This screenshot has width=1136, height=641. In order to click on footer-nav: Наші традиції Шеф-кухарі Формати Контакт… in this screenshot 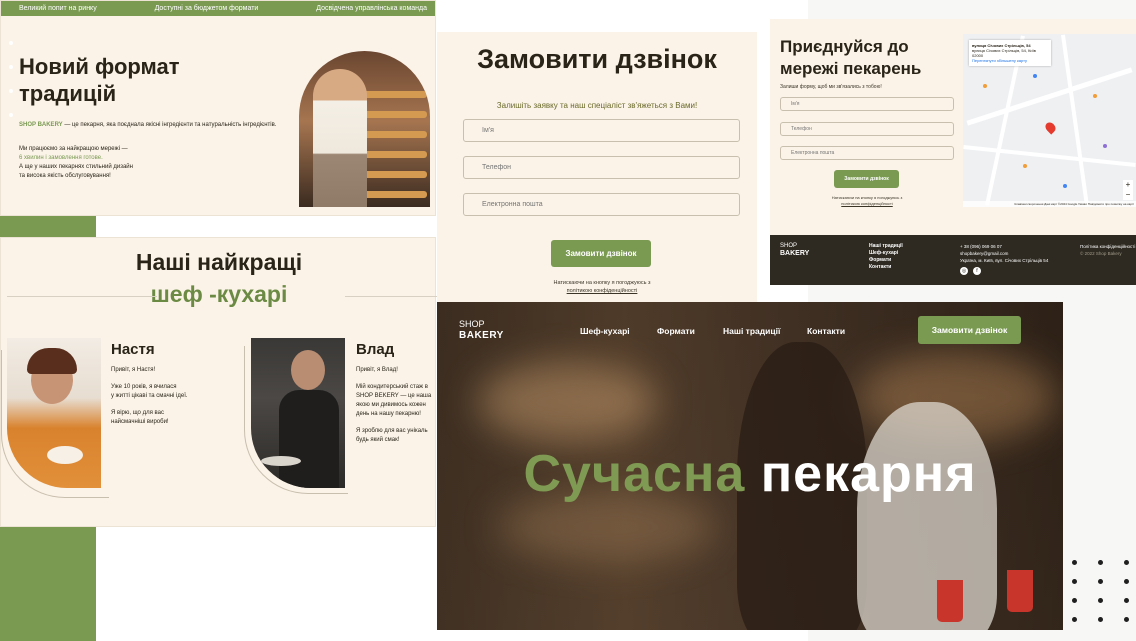, I will do `click(886, 257)`.